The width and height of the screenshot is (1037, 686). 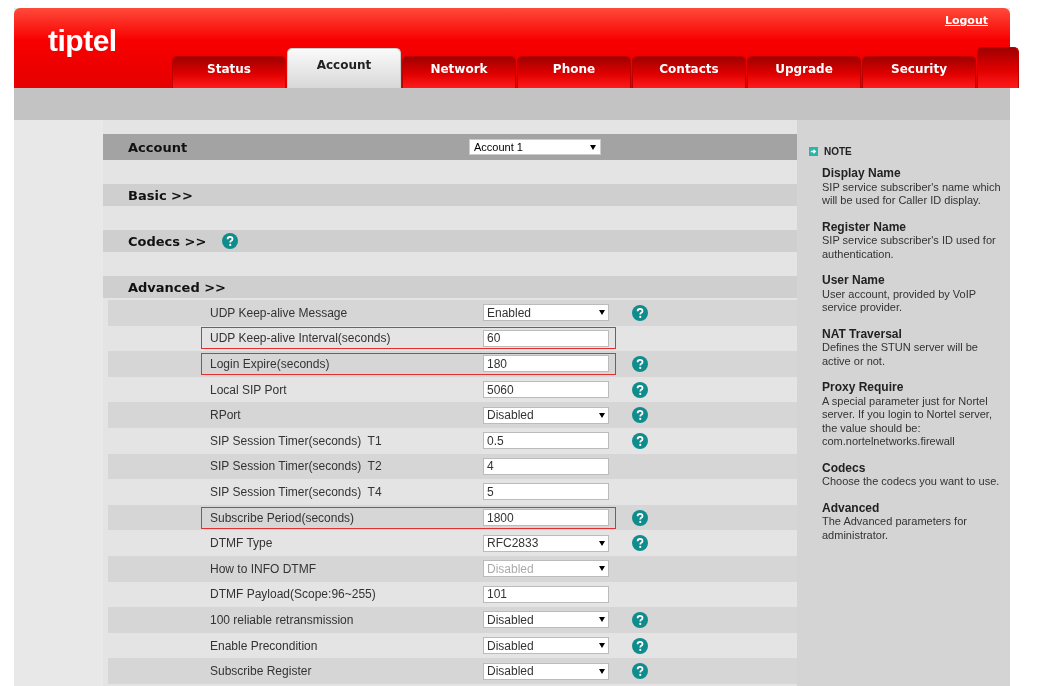 What do you see at coordinates (966, 20) in the screenshot?
I see `logout-link: Logout` at bounding box center [966, 20].